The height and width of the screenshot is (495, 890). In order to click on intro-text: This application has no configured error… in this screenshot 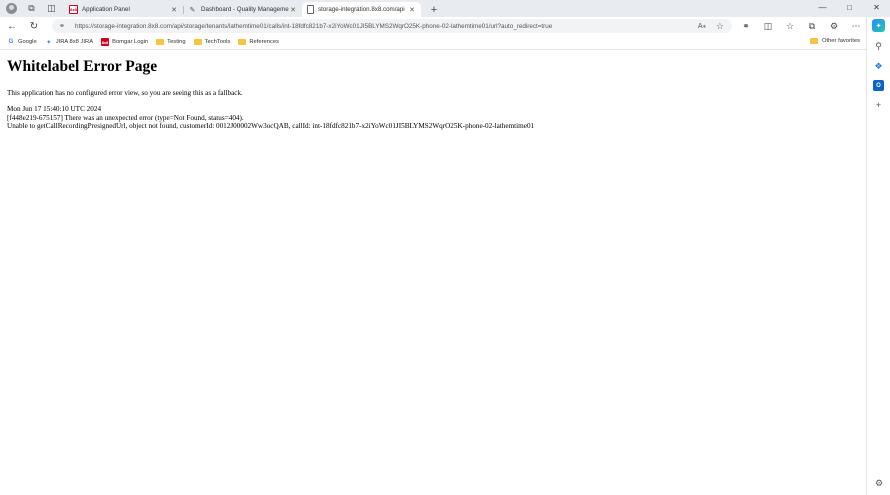, I will do `click(125, 93)`.